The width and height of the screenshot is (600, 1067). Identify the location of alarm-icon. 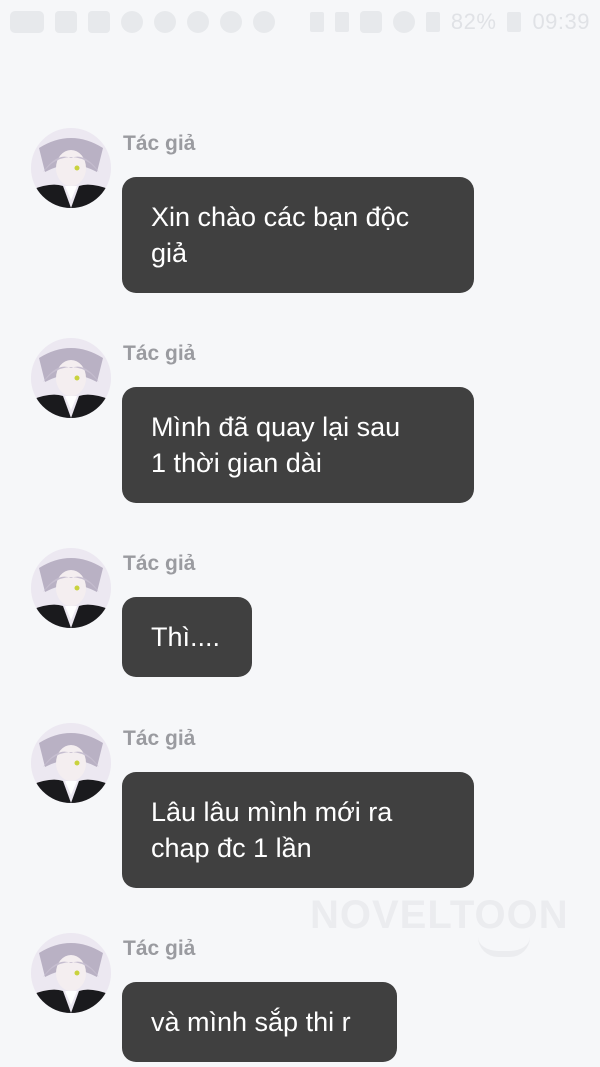
(370, 22).